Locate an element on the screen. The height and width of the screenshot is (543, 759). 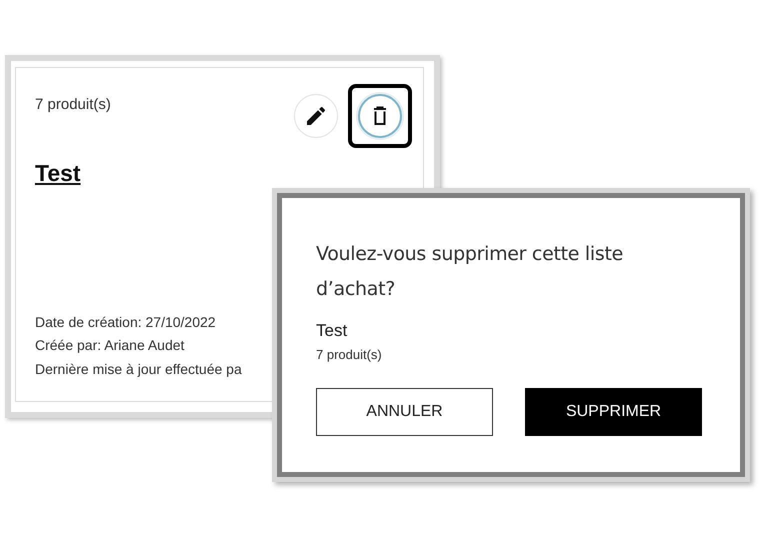
product-count: 7 produit(s) is located at coordinates (73, 104).